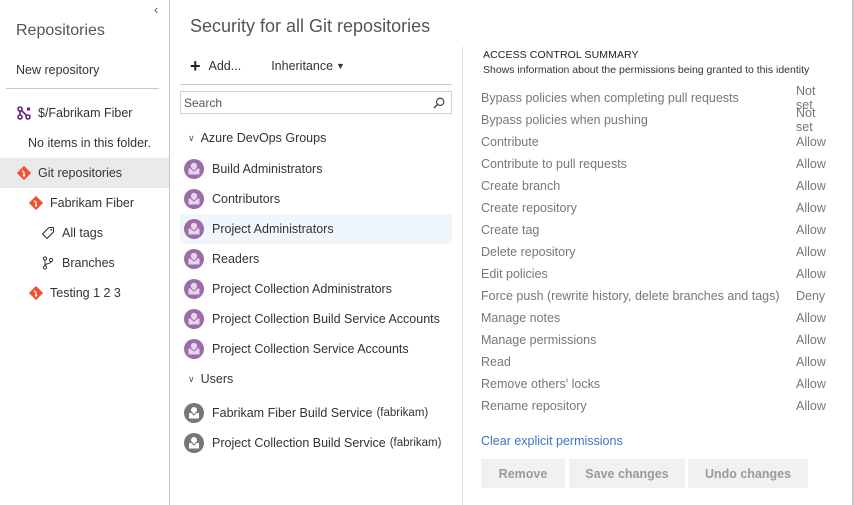  Describe the element at coordinates (810, 296) in the screenshot. I see `permission-value: Deny` at that location.